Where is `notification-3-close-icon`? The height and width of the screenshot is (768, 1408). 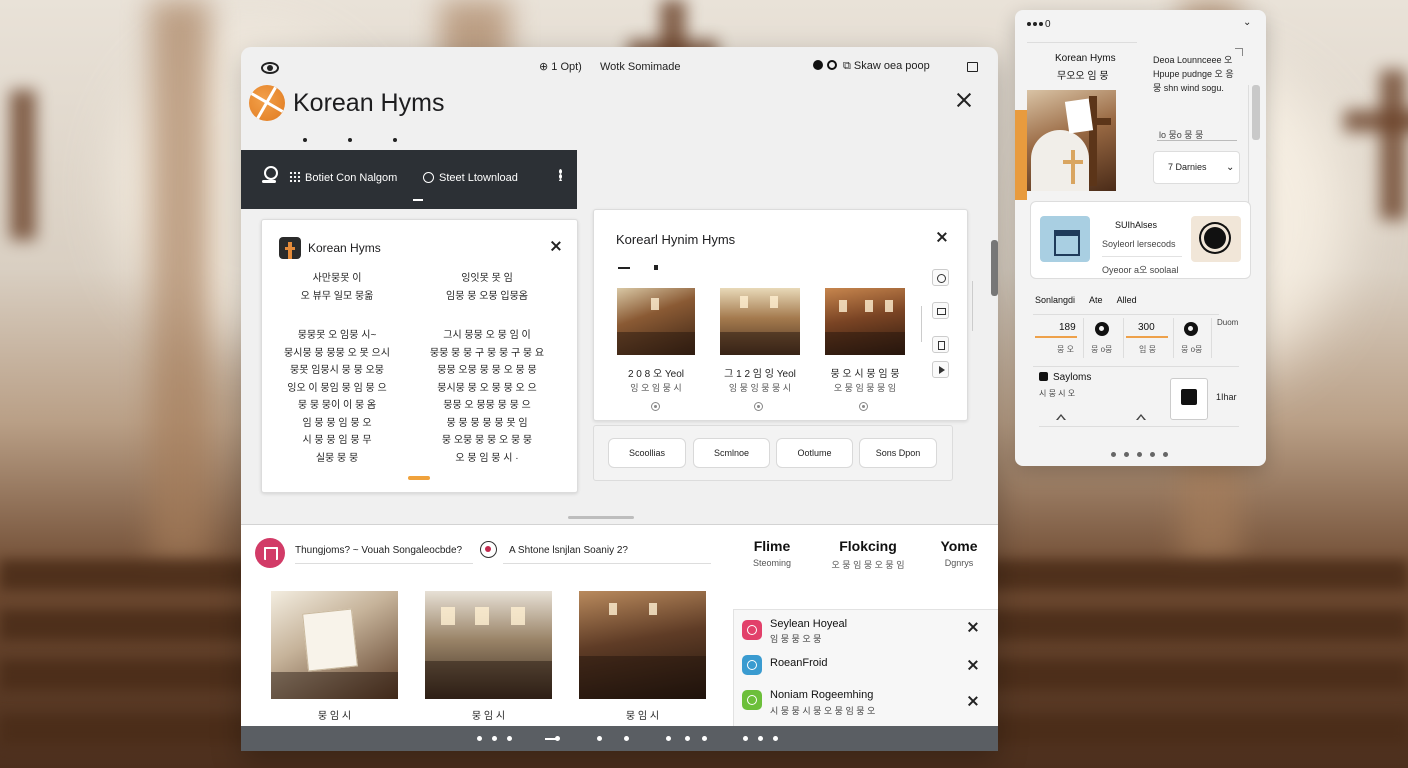
notification-3-close-icon is located at coordinates (973, 701).